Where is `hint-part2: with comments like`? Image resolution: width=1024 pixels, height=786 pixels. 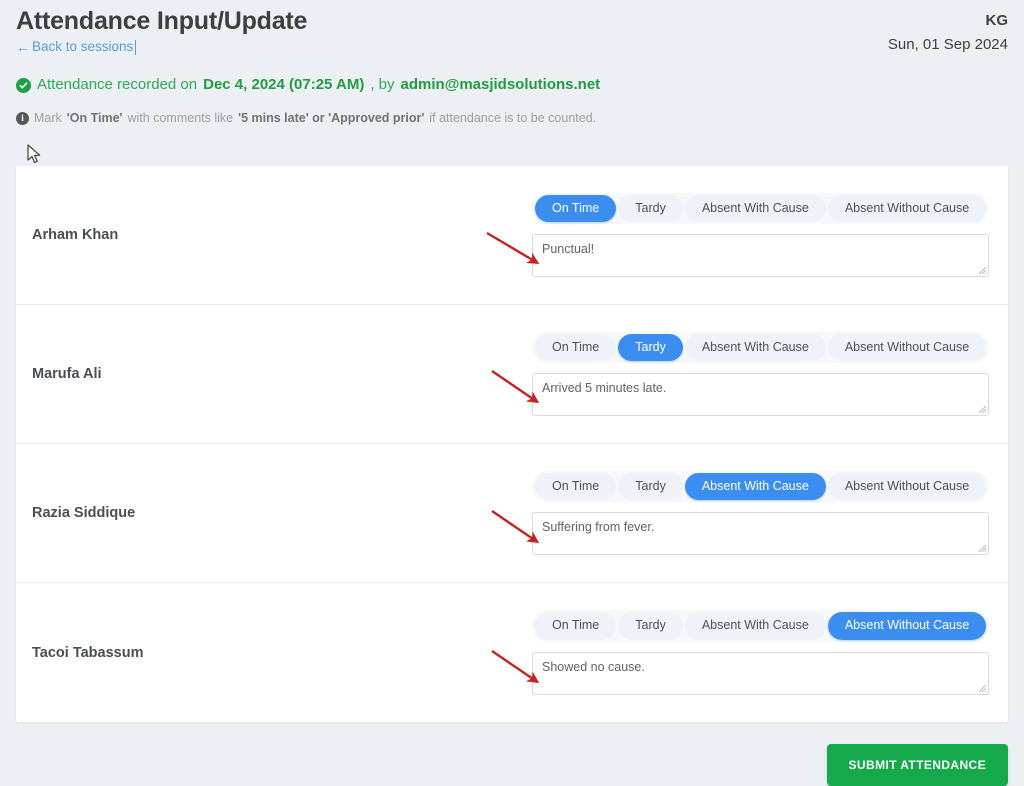
hint-part2: with comments like is located at coordinates (180, 118).